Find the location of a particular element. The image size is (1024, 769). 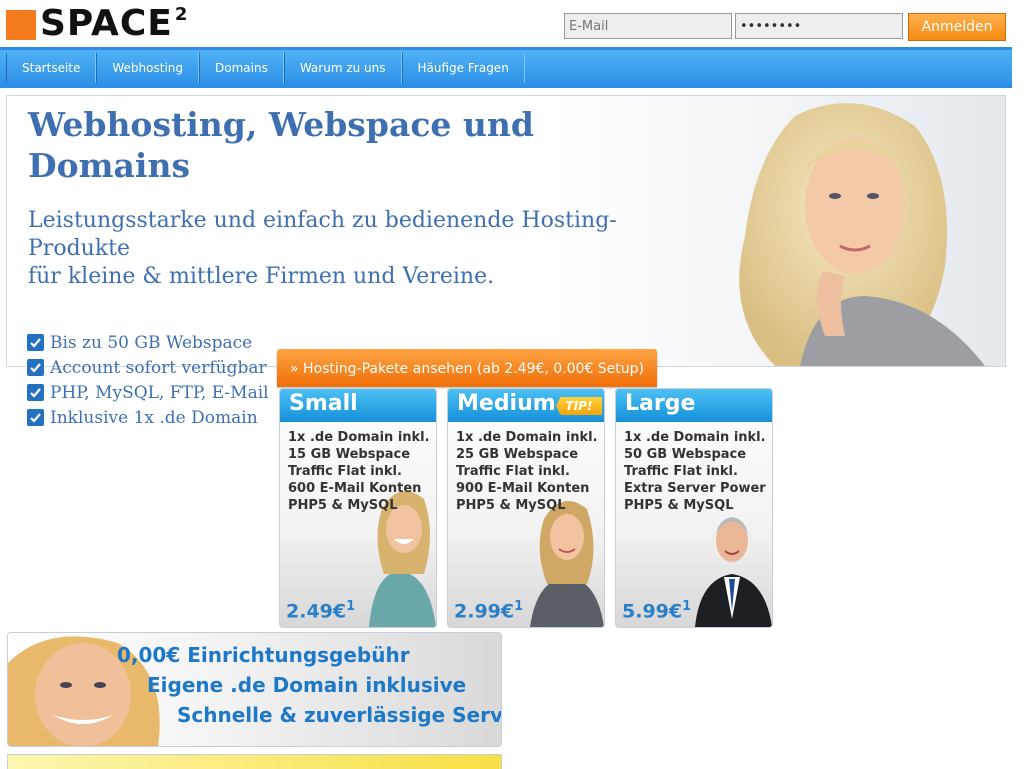

feature-item: Bis zu 50 GB Webspace is located at coordinates (148, 342).